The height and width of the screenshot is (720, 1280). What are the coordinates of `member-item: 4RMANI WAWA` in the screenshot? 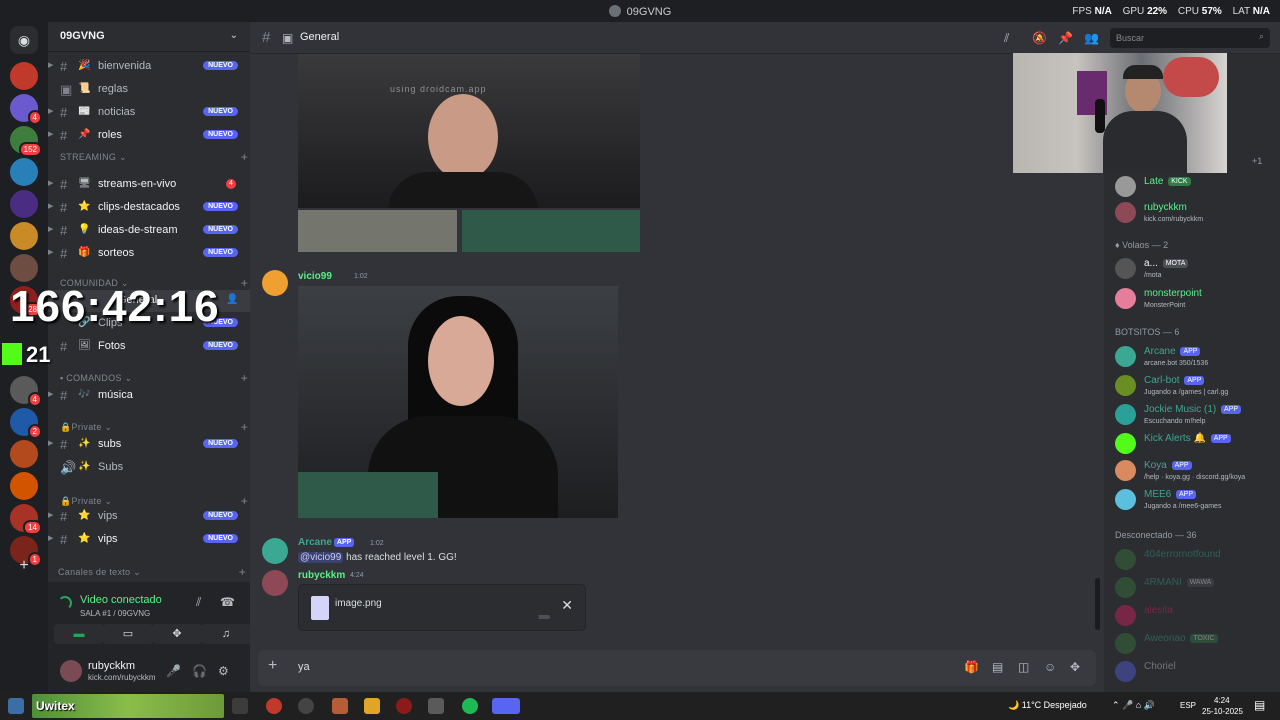 It's located at (1195, 590).